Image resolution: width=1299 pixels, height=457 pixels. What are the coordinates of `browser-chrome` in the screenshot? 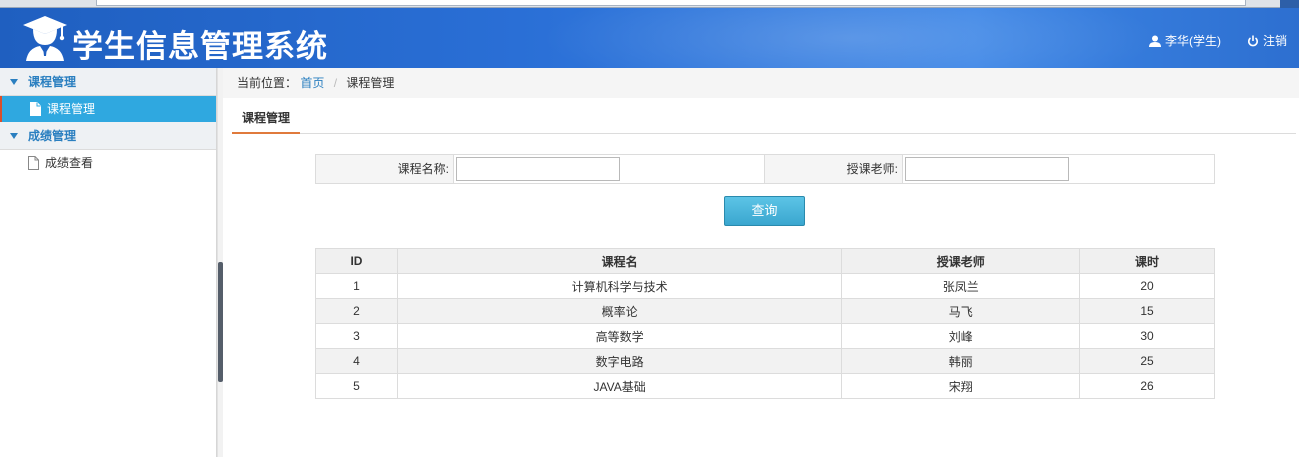 It's located at (649, 4).